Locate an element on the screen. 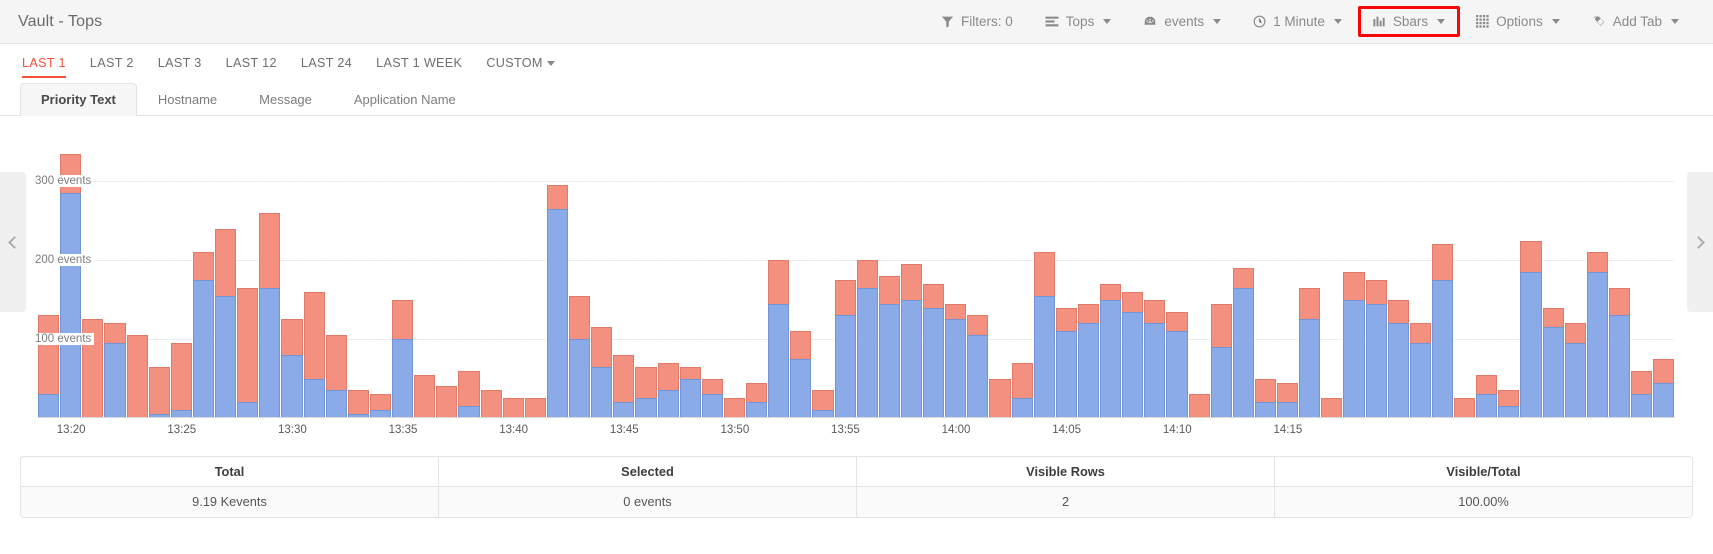 The height and width of the screenshot is (554, 1713). range-tab-last-1-week: LAST 1 WEEK is located at coordinates (419, 63).